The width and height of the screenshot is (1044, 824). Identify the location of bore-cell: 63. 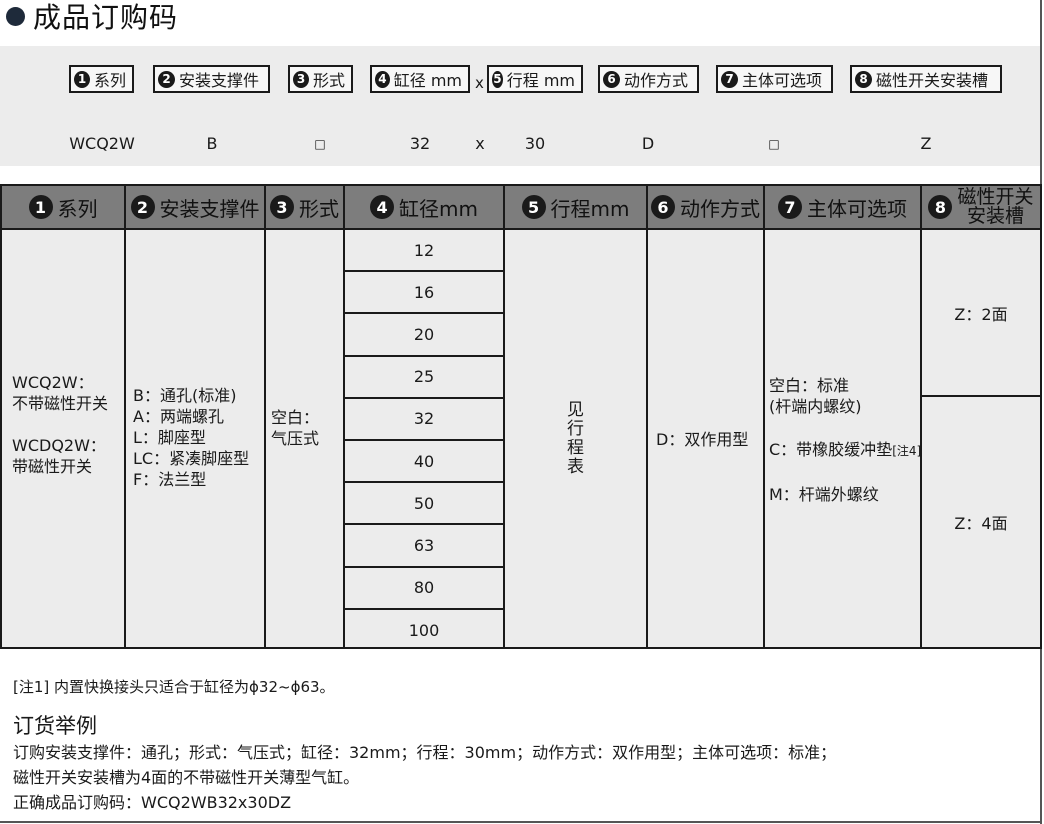
(424, 546).